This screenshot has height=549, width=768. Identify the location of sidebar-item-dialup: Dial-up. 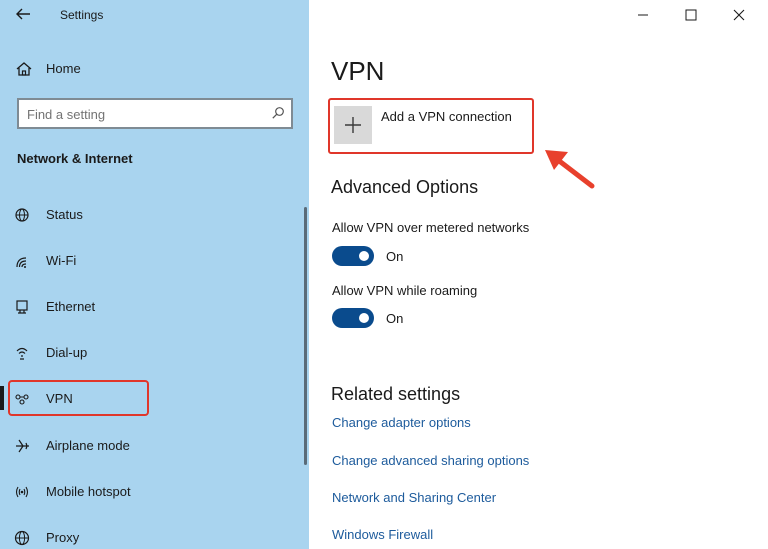
(154, 353).